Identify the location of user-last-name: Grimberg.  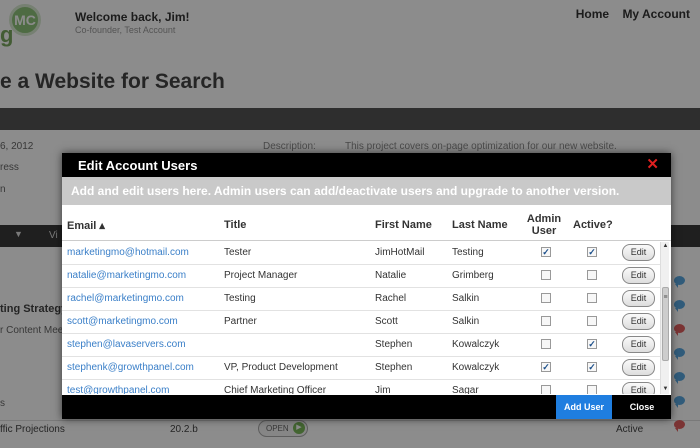
(473, 275).